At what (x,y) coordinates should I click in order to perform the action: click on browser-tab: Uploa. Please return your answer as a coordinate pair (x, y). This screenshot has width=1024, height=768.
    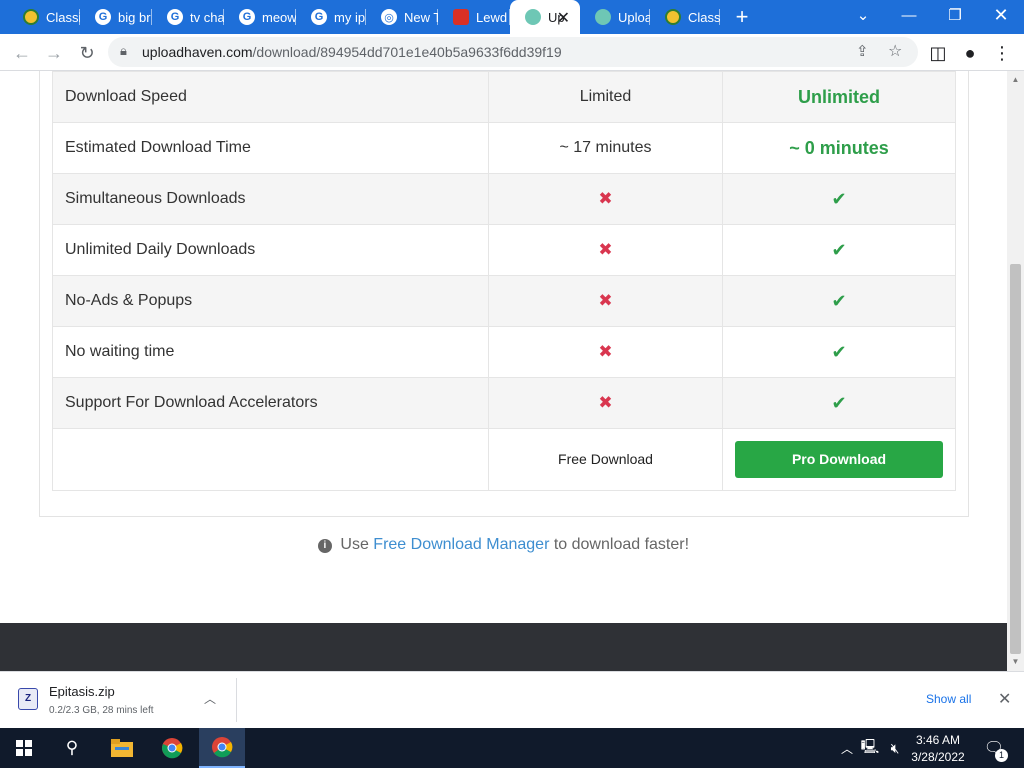
    Looking at the image, I should click on (615, 17).